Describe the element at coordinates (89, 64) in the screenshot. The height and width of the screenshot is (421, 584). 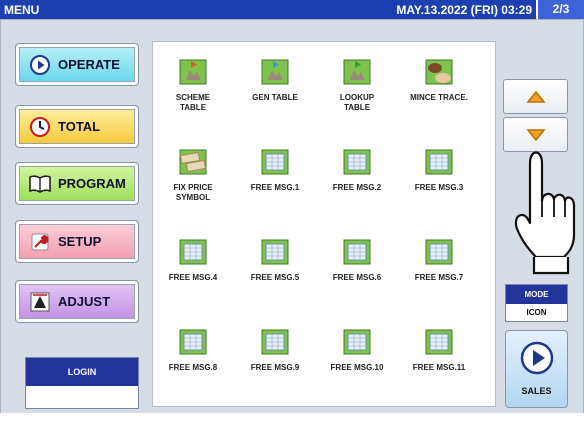
I see `operate-label: OPERATE` at that location.